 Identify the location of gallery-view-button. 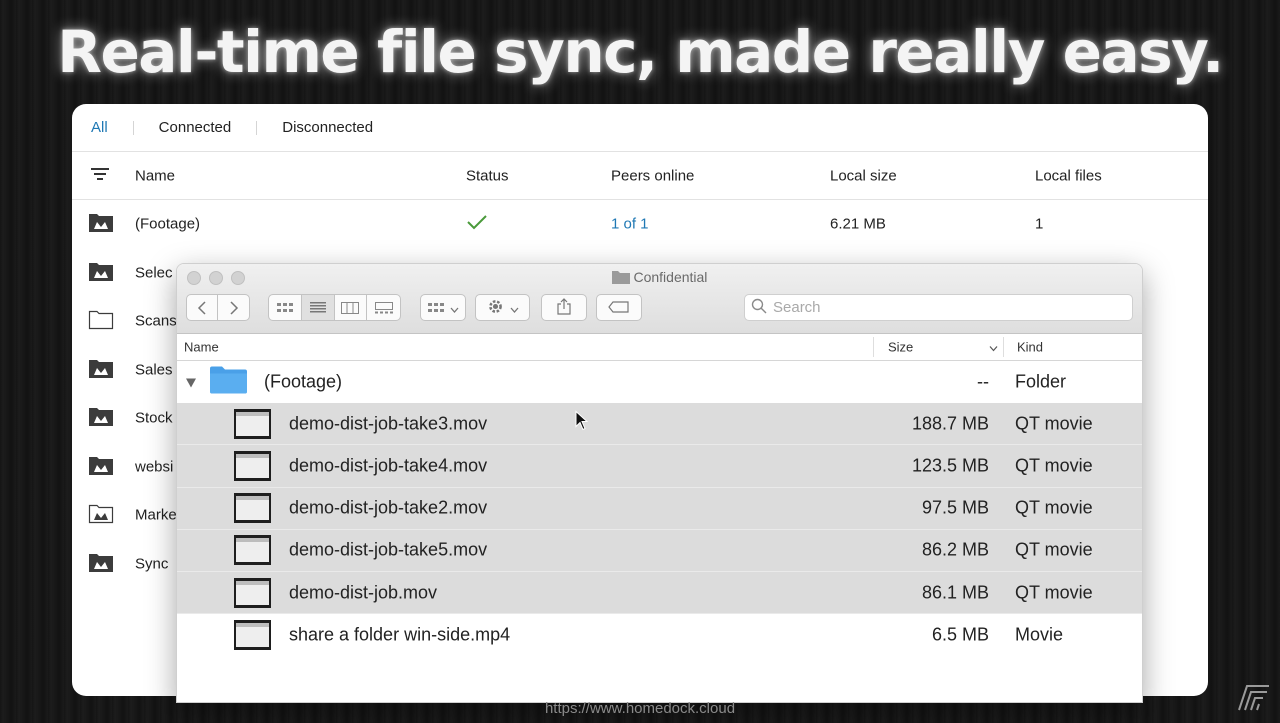
(383, 307).